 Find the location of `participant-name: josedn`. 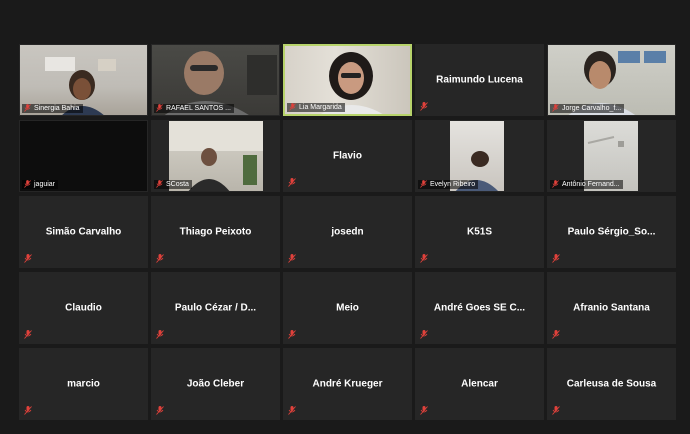

participant-name: josedn is located at coordinates (347, 232).